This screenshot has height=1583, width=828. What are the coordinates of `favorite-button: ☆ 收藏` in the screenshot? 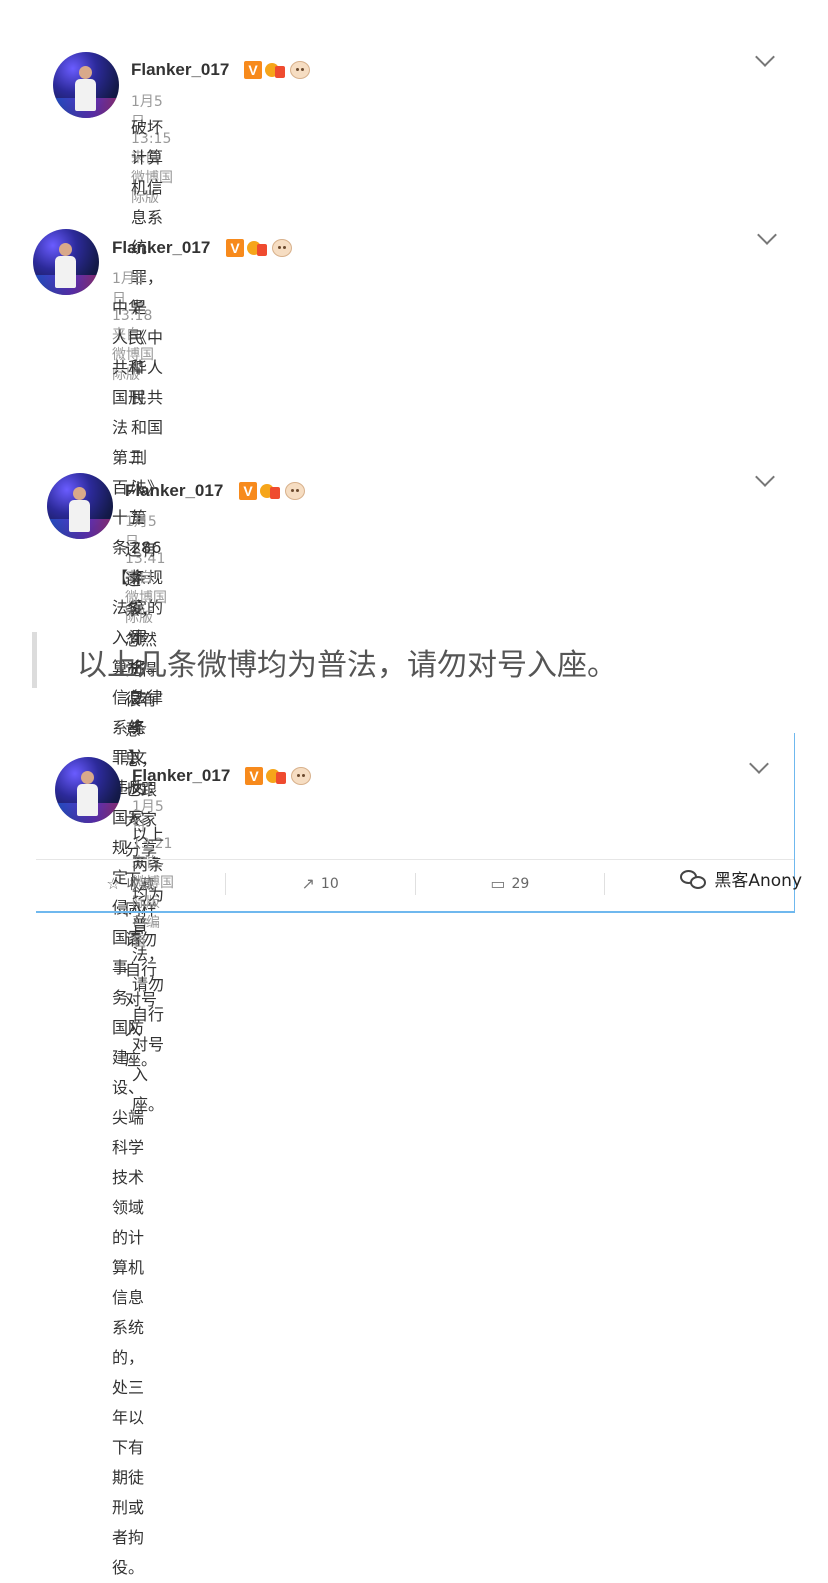 It's located at (131, 884).